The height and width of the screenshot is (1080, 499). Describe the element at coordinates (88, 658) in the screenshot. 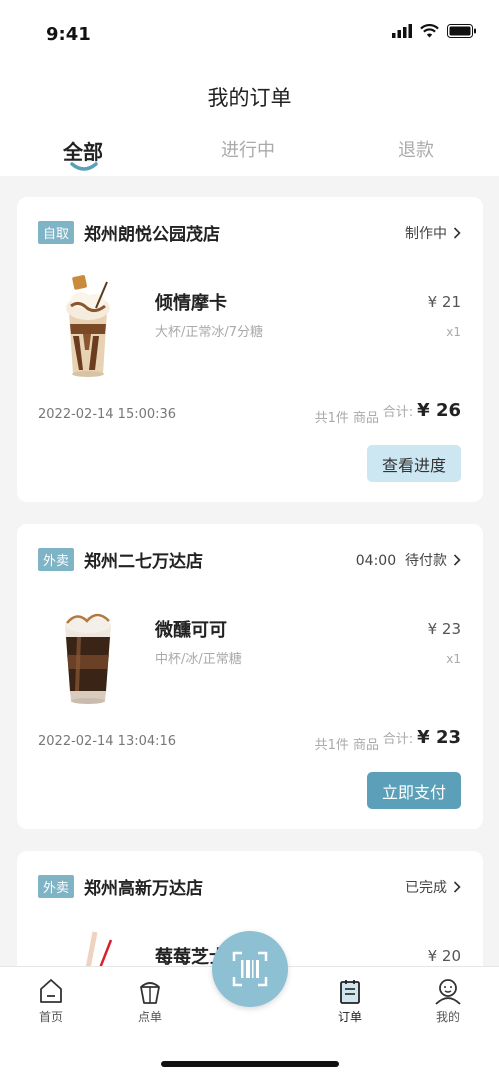

I see `cocoa-drink-image` at that location.